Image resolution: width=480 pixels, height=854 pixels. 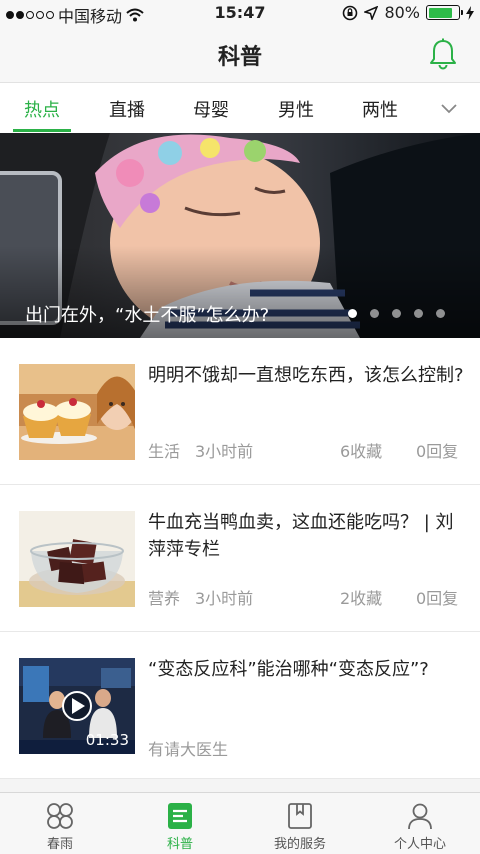 What do you see at coordinates (42, 130) in the screenshot?
I see `active-tab-indicator` at bounding box center [42, 130].